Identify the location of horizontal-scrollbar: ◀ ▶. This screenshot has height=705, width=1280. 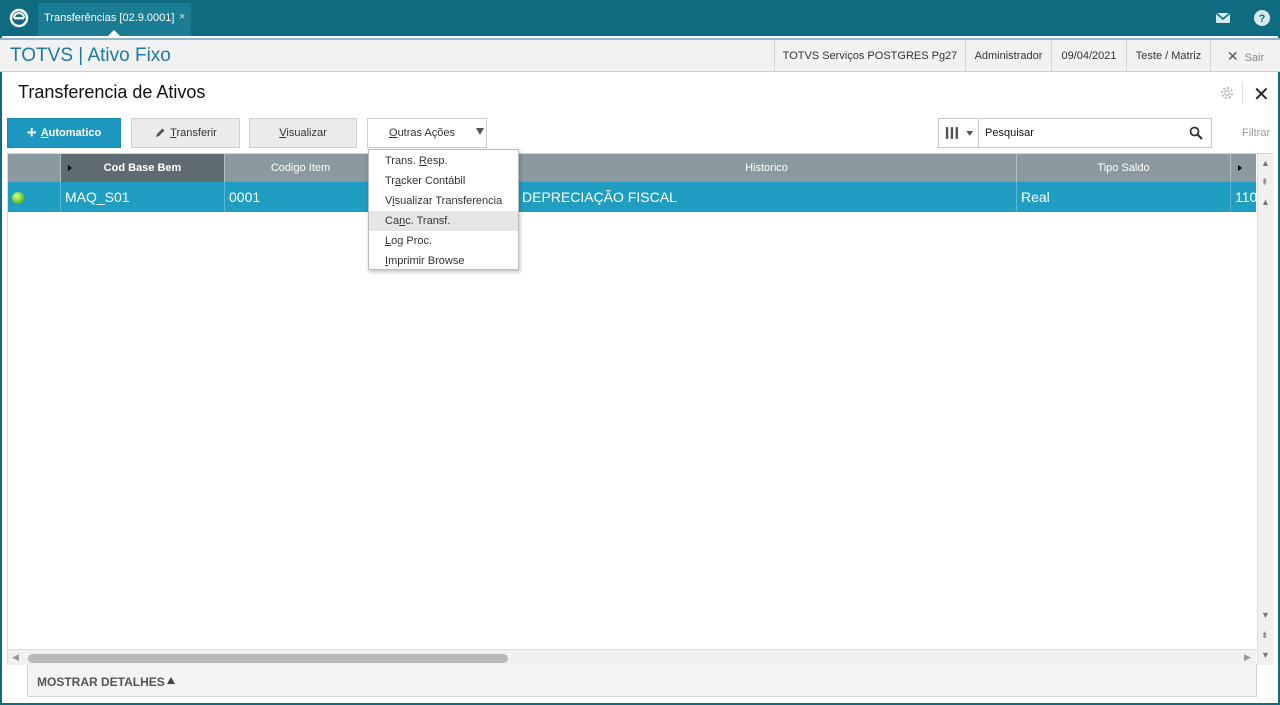
(632, 657).